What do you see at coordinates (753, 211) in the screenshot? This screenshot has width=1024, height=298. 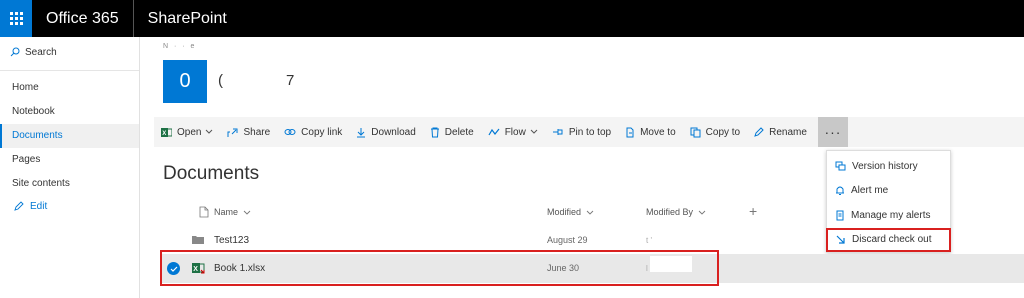 I see `add-column-button: +` at bounding box center [753, 211].